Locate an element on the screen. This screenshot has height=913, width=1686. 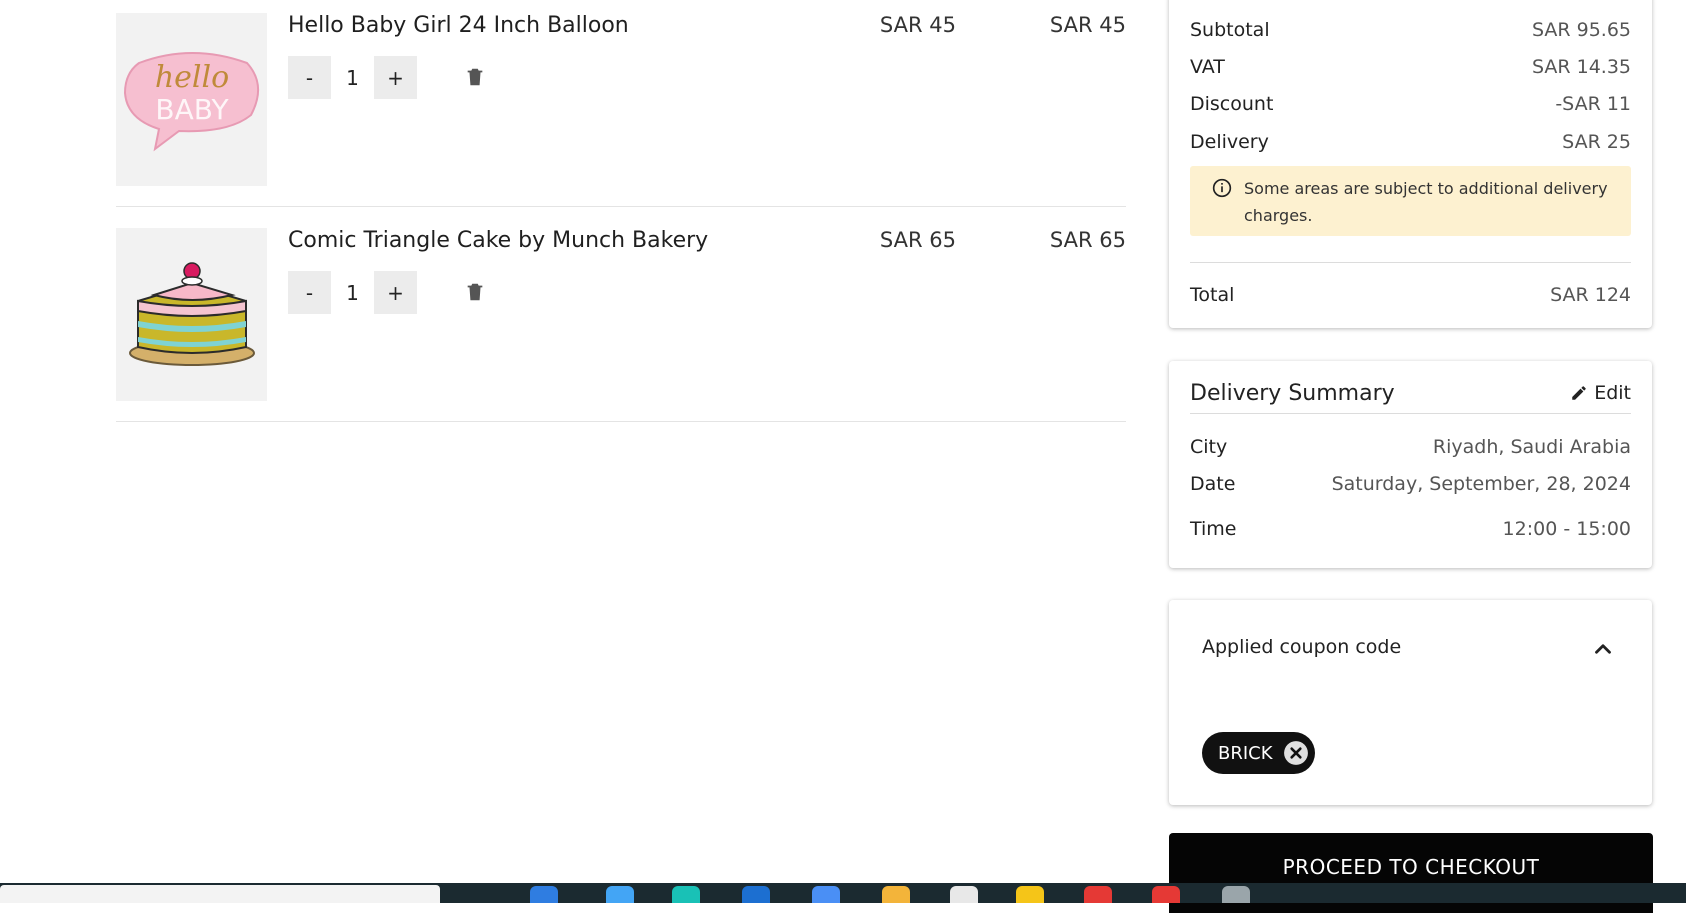
product-image-cake is located at coordinates (191, 314).